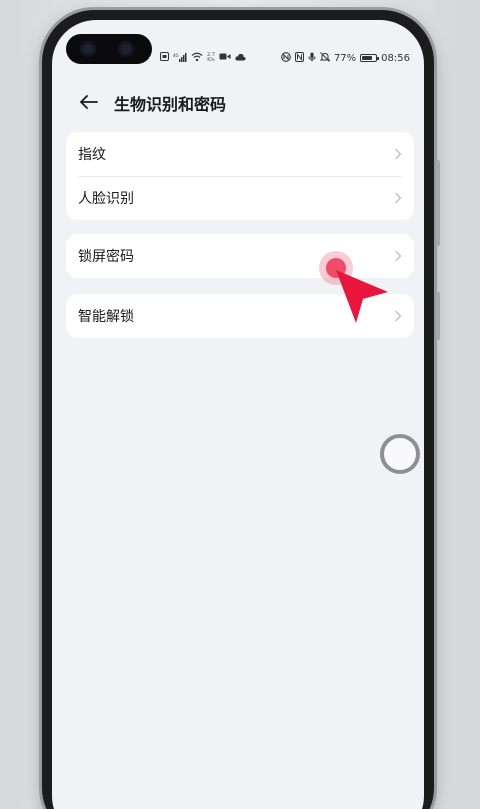 Image resolution: width=480 pixels, height=809 pixels. I want to click on lock-screen-password-label: 锁屏密码, so click(106, 257).